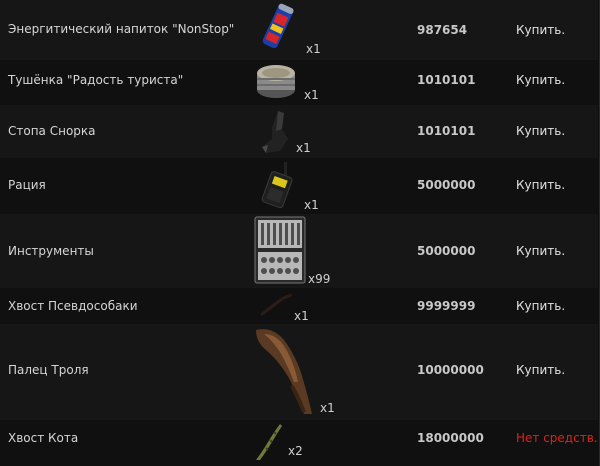  I want to click on item-name: Инструменты, so click(51, 251).